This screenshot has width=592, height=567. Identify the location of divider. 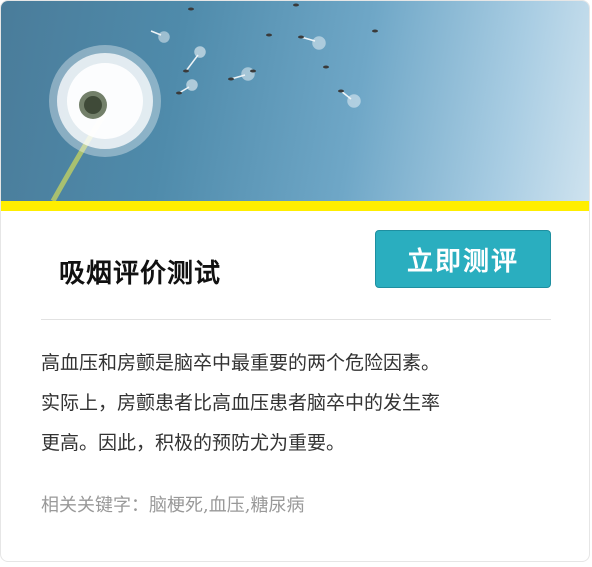
(296, 319).